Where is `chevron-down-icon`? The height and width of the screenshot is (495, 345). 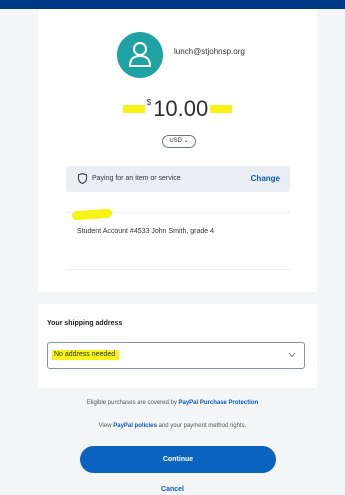
chevron-down-icon is located at coordinates (292, 355).